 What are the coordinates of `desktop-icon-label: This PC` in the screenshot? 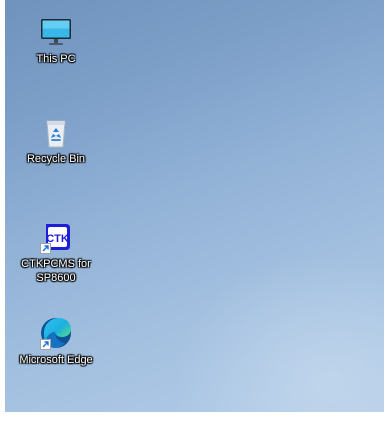 It's located at (56, 59).